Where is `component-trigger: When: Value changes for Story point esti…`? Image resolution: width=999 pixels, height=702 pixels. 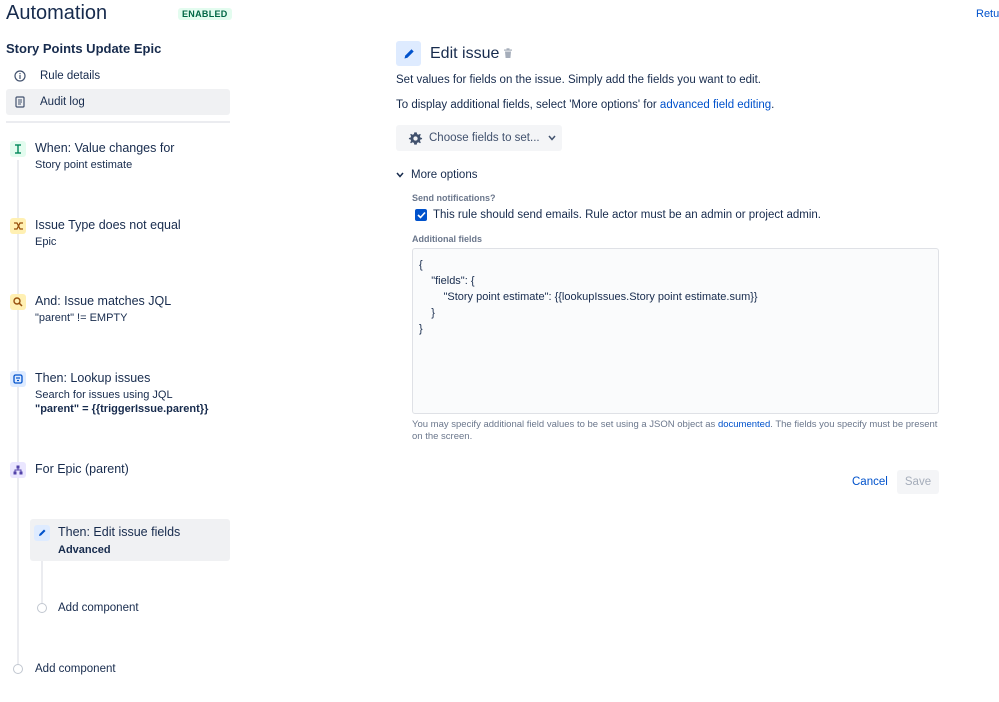
component-trigger: When: Value changes for Story point esti… is located at coordinates (120, 159).